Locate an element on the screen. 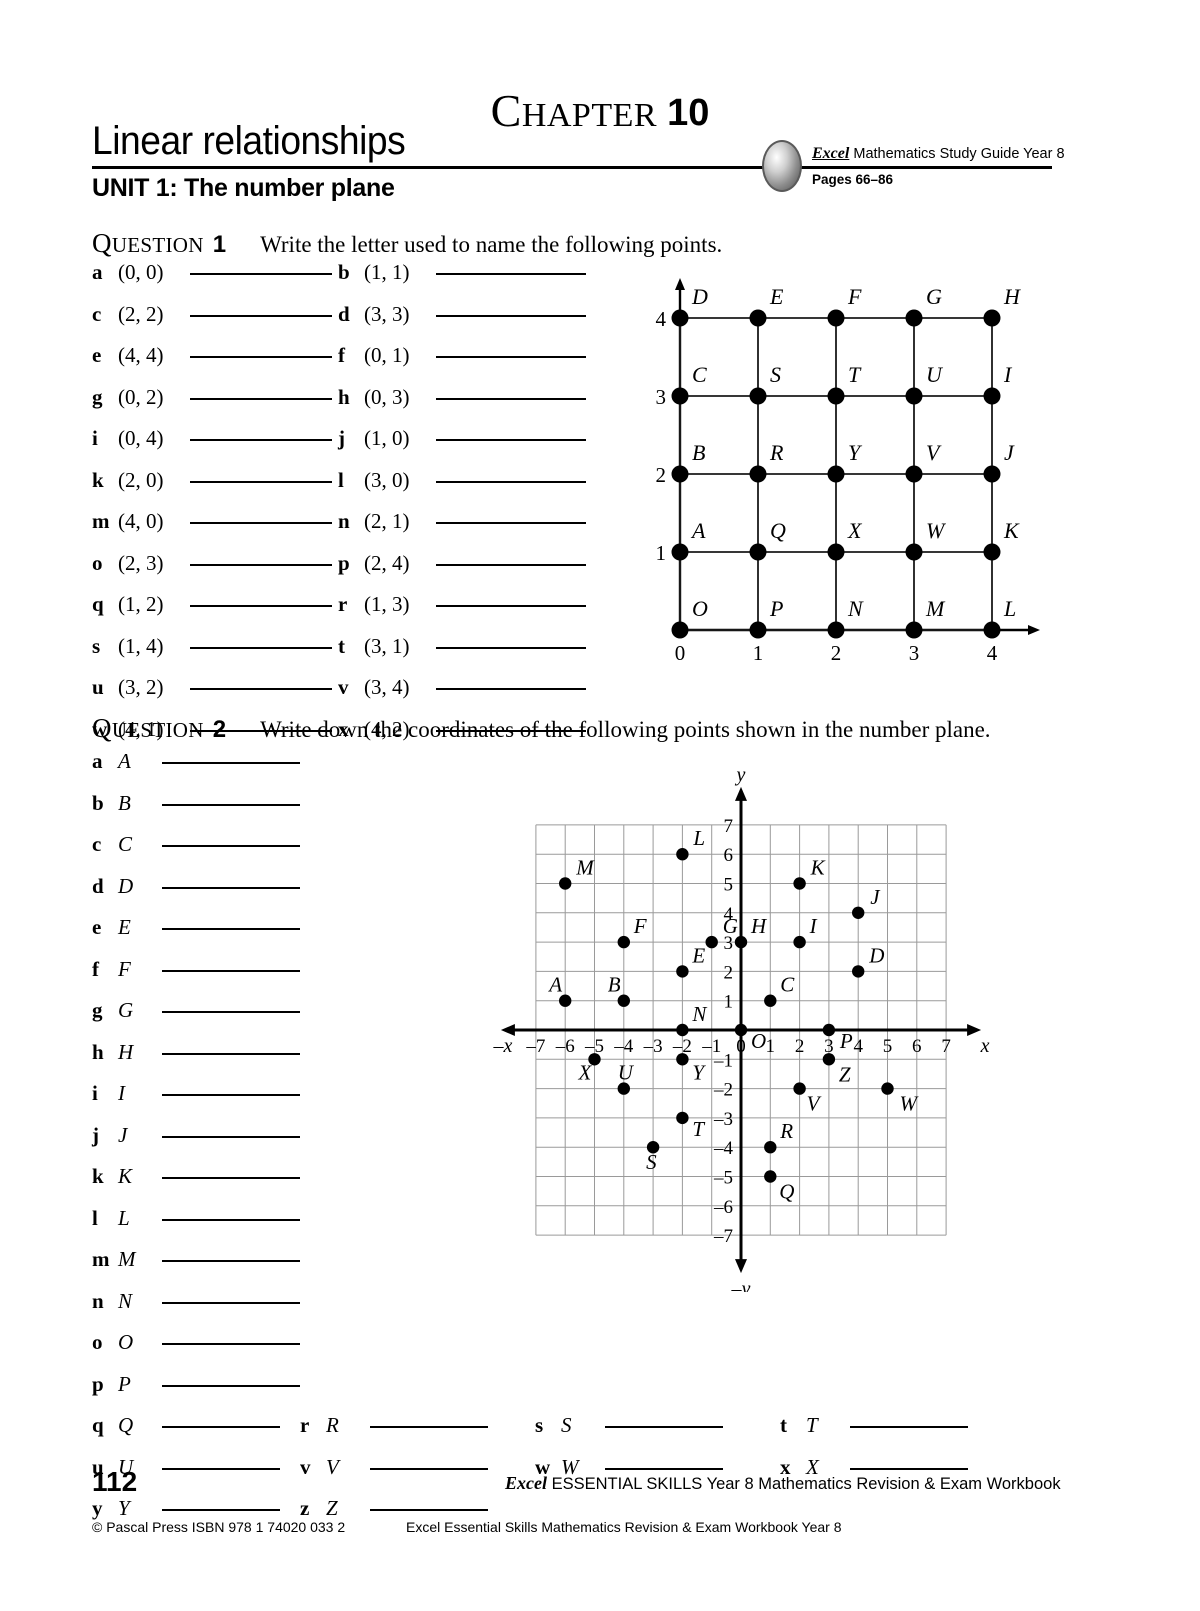 Image resolution: width=1200 pixels, height=1611 pixels. point-label: J is located at coordinates (1009, 452).